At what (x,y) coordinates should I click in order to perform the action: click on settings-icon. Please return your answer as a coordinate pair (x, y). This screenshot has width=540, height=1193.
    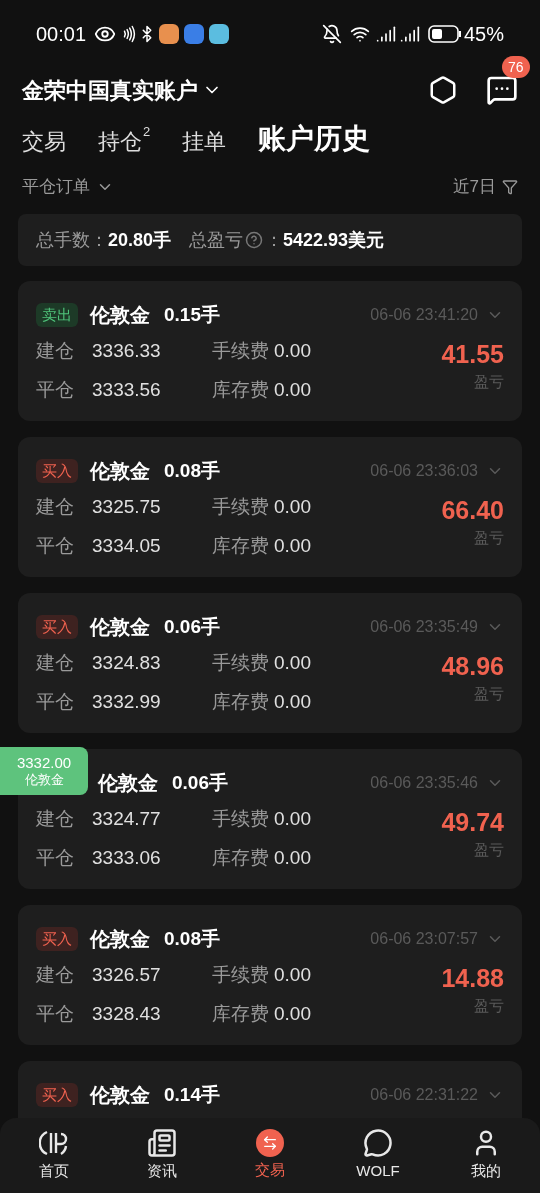
    Looking at the image, I should click on (443, 90).